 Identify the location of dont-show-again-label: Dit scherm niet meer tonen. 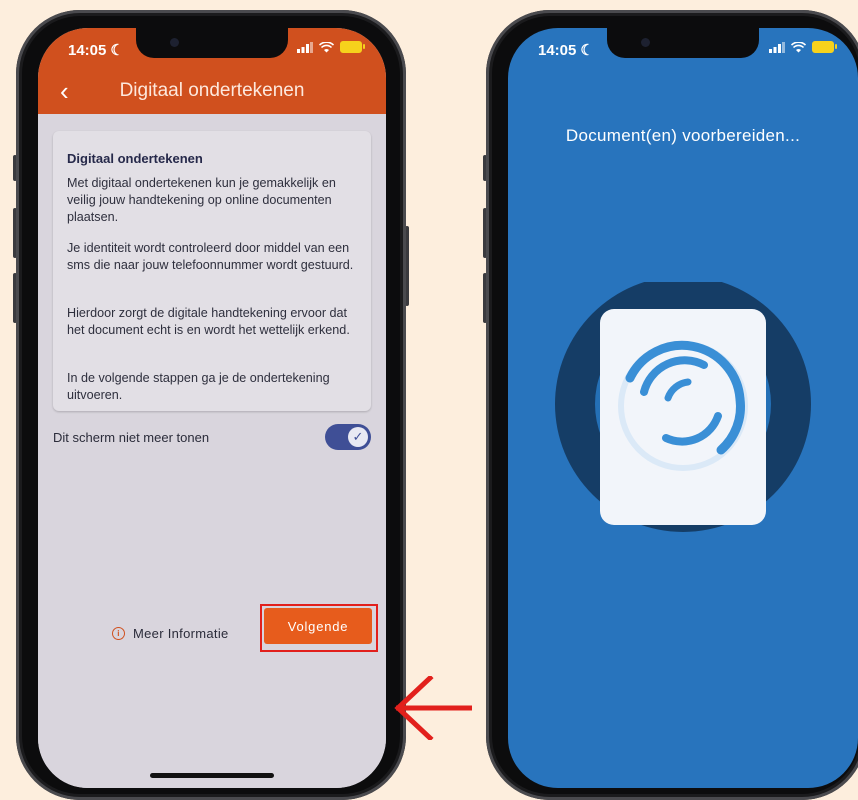
(131, 437).